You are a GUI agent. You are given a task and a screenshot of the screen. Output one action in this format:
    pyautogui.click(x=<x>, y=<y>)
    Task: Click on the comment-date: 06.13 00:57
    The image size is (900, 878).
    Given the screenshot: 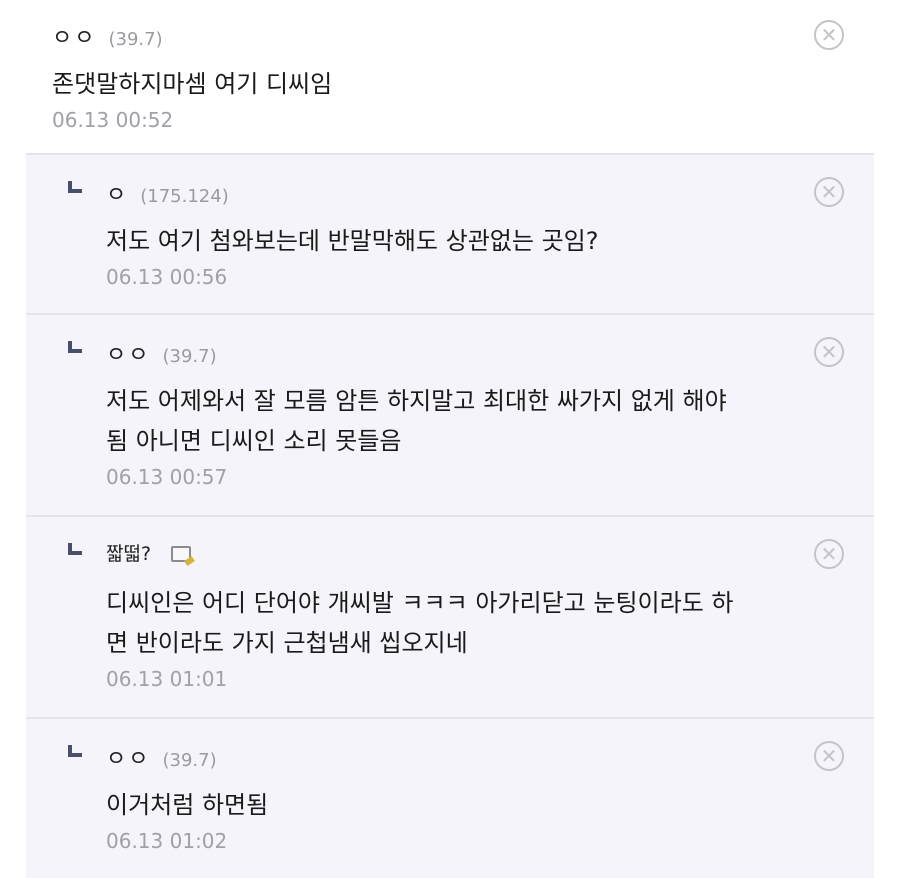 What is the action you would take?
    pyautogui.click(x=167, y=477)
    